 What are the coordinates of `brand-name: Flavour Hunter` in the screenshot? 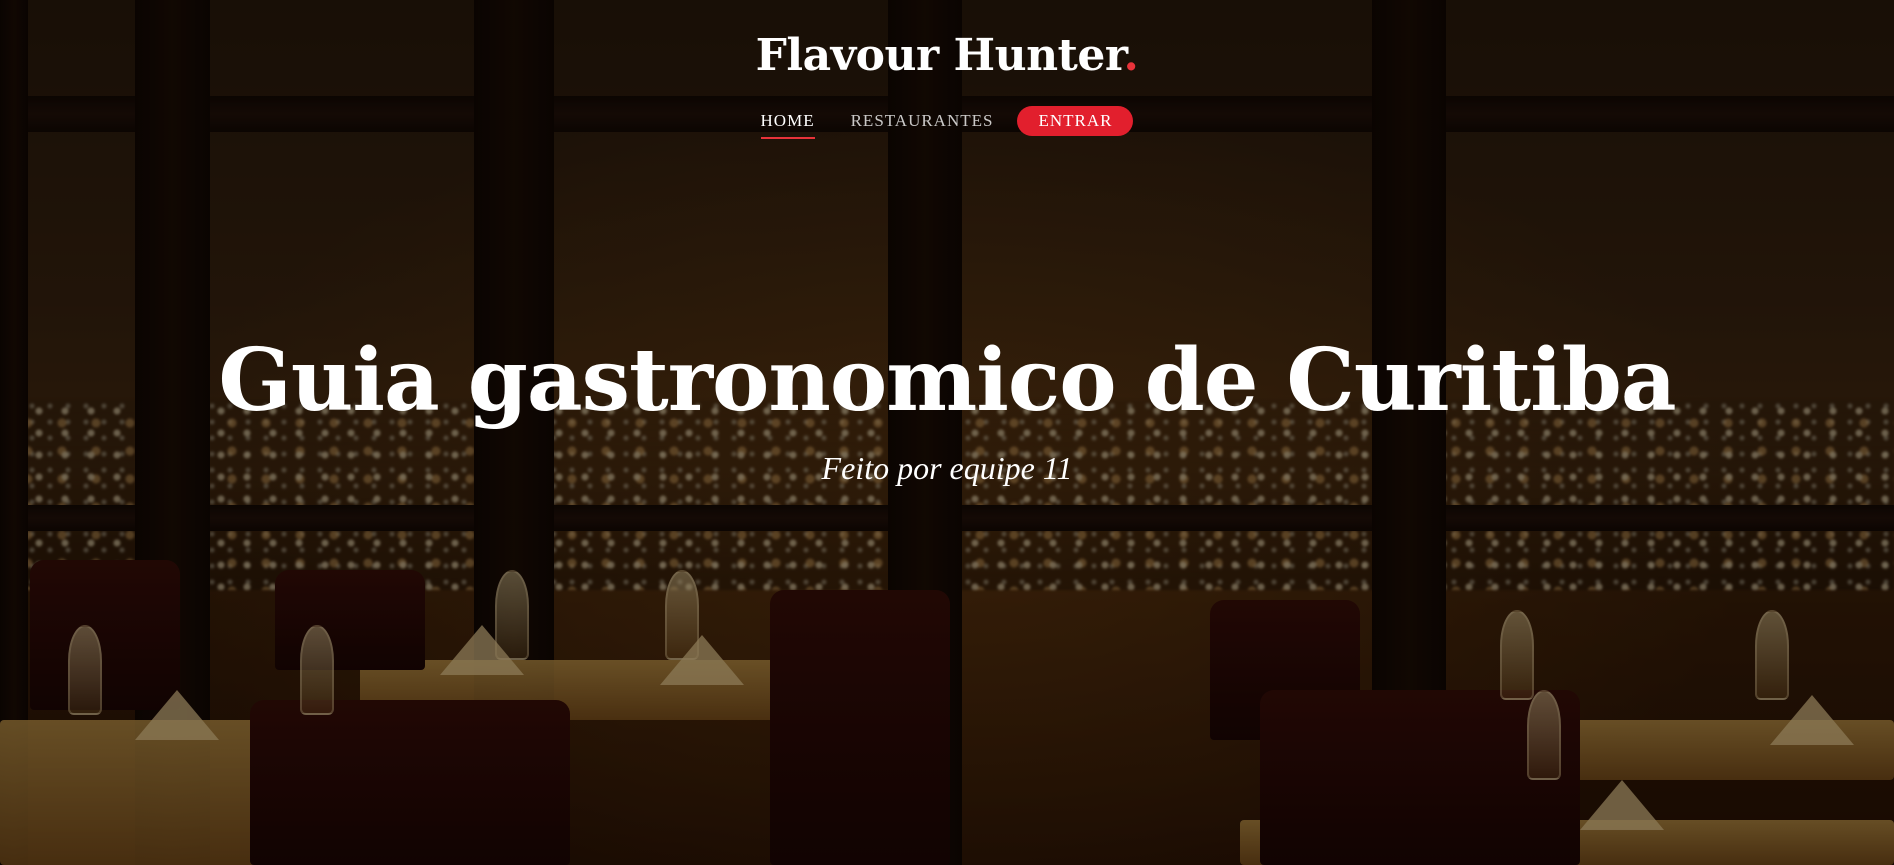 It's located at (939, 55).